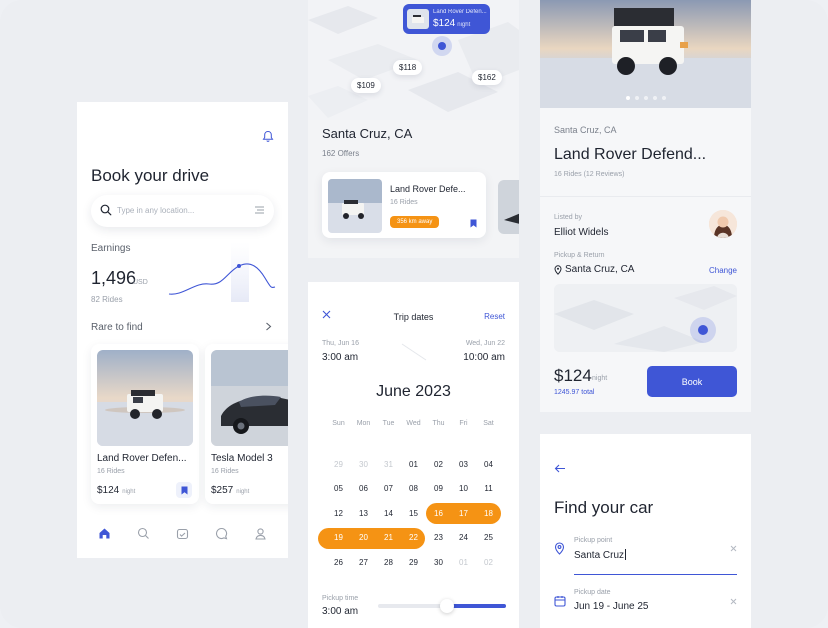  Describe the element at coordinates (444, 23) in the screenshot. I see `marker-price-value: $124` at that location.